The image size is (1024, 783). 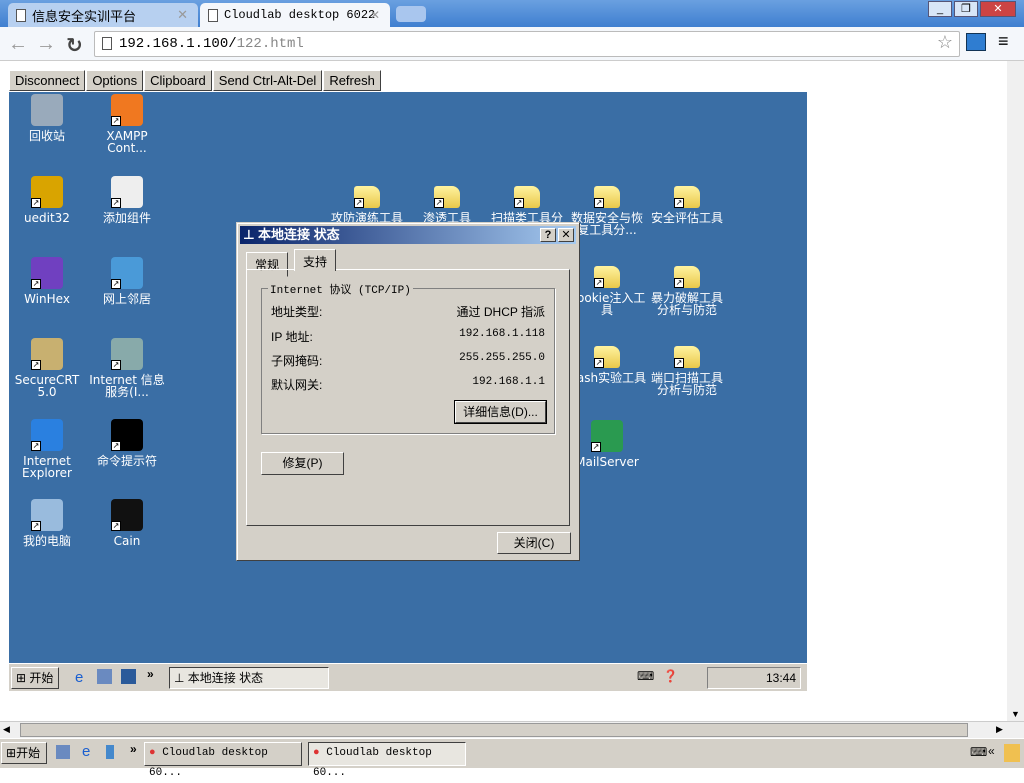 What do you see at coordinates (46, 44) in the screenshot?
I see `forward-icon: →` at bounding box center [46, 44].